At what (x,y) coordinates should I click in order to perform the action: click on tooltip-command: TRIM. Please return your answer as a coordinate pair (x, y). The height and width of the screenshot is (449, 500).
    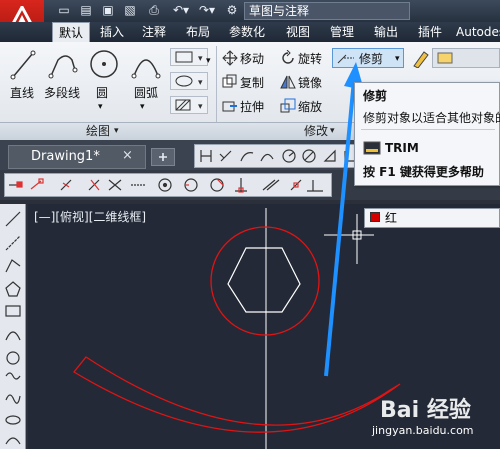
    Looking at the image, I should click on (402, 148).